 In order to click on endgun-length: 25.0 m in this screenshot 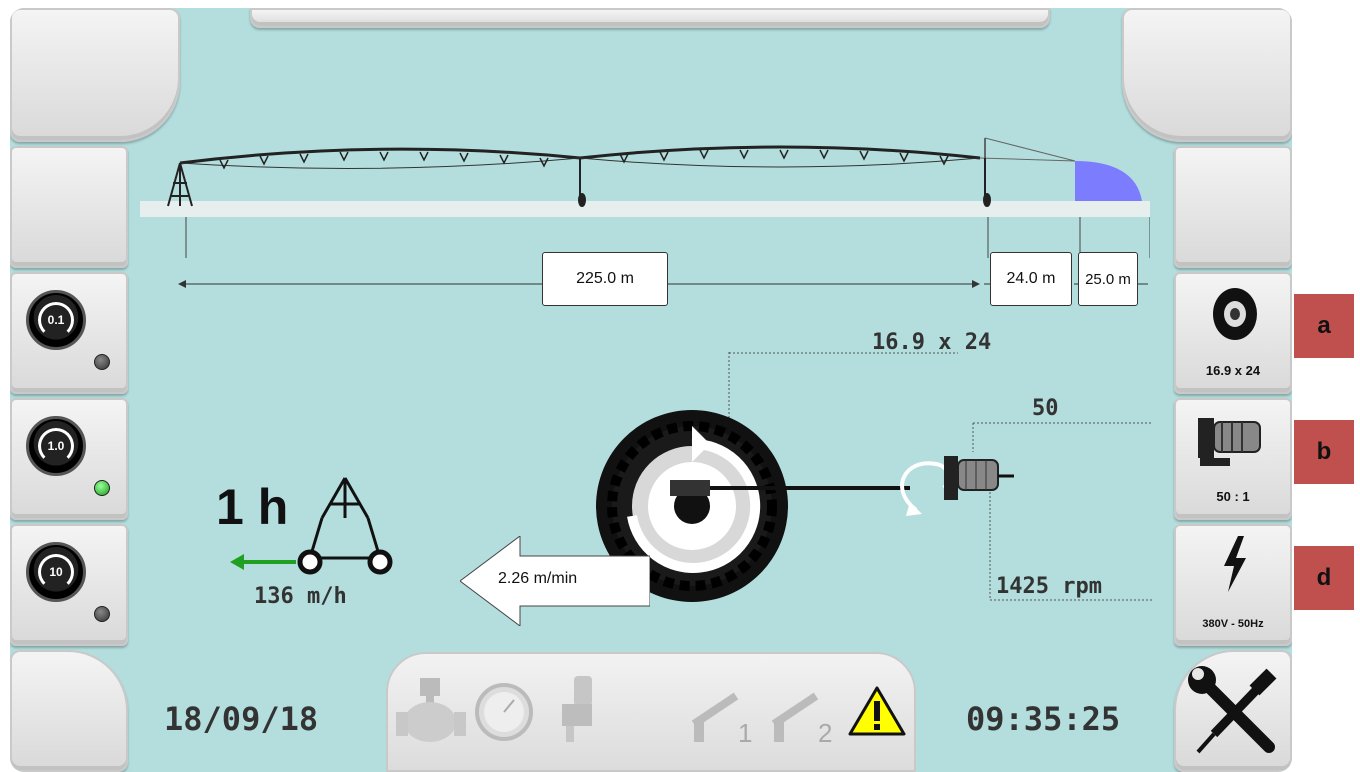, I will do `click(1108, 279)`.